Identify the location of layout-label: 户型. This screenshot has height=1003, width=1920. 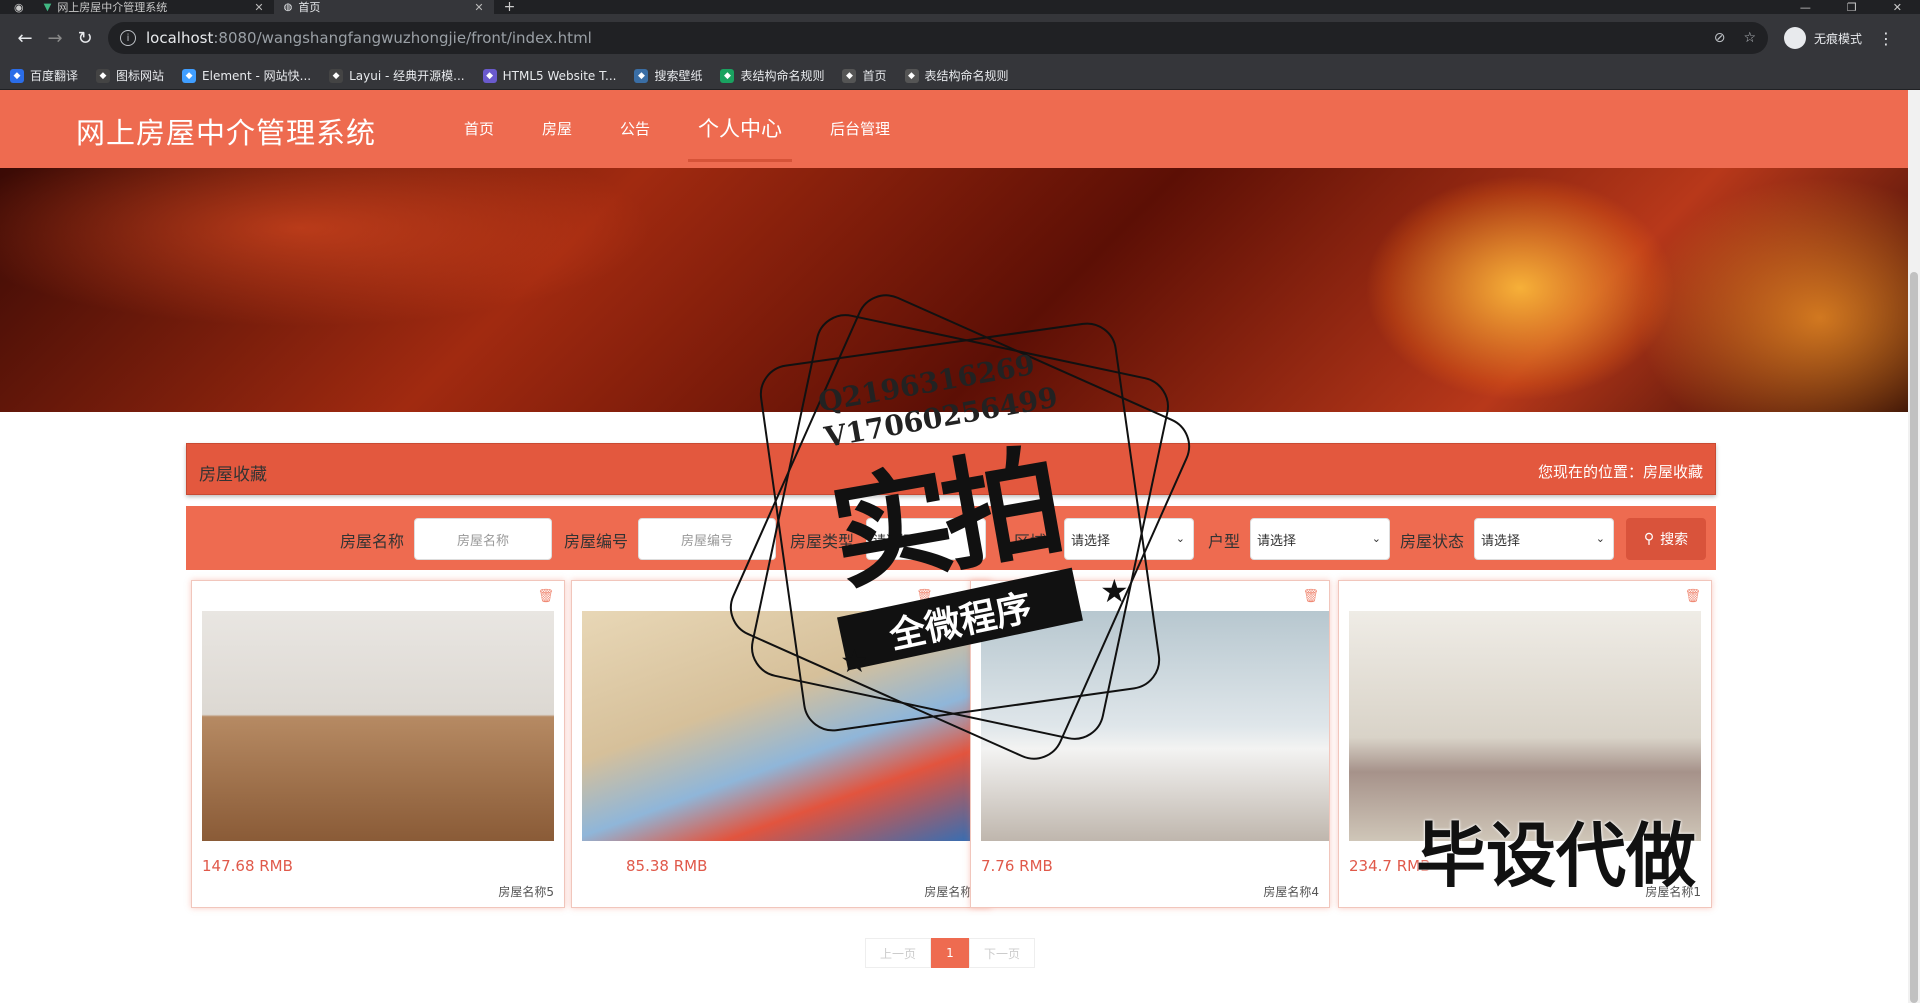
(1224, 541).